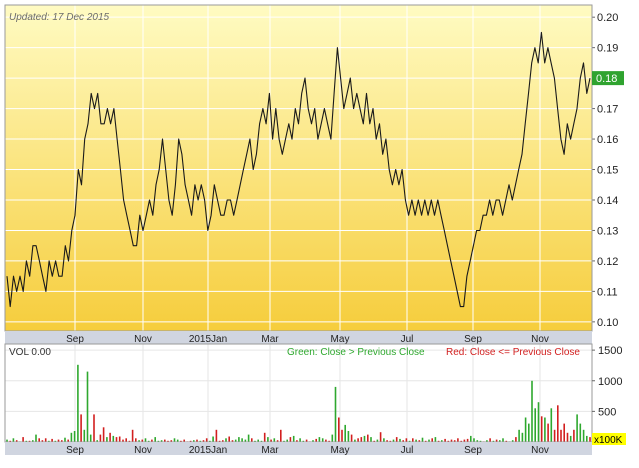 This screenshot has width=639, height=468. Describe the element at coordinates (270, 339) in the screenshot. I see `price-x-tick-label: Mar` at that location.